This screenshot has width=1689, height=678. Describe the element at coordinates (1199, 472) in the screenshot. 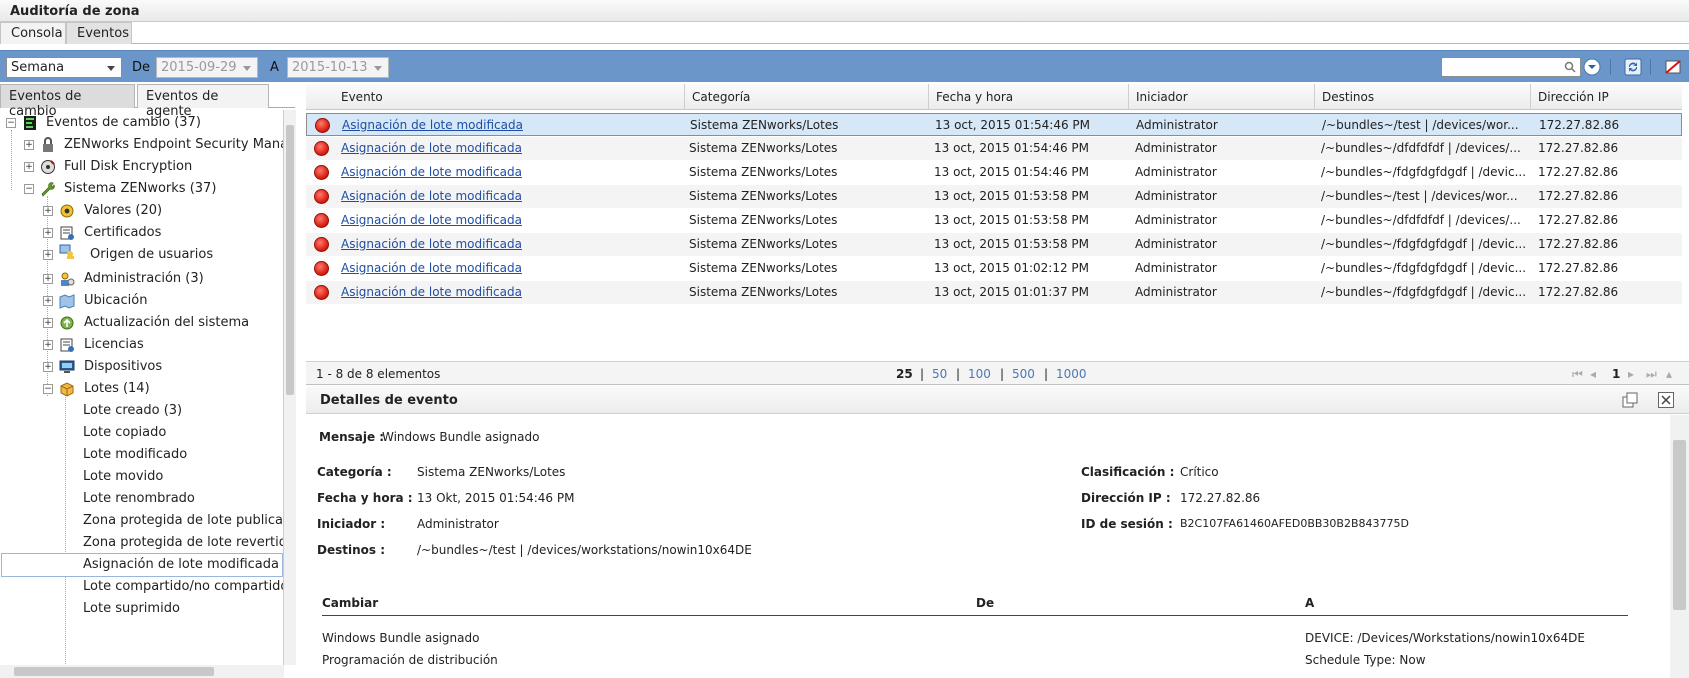

I see `clasificacion-value: Crítico` at that location.